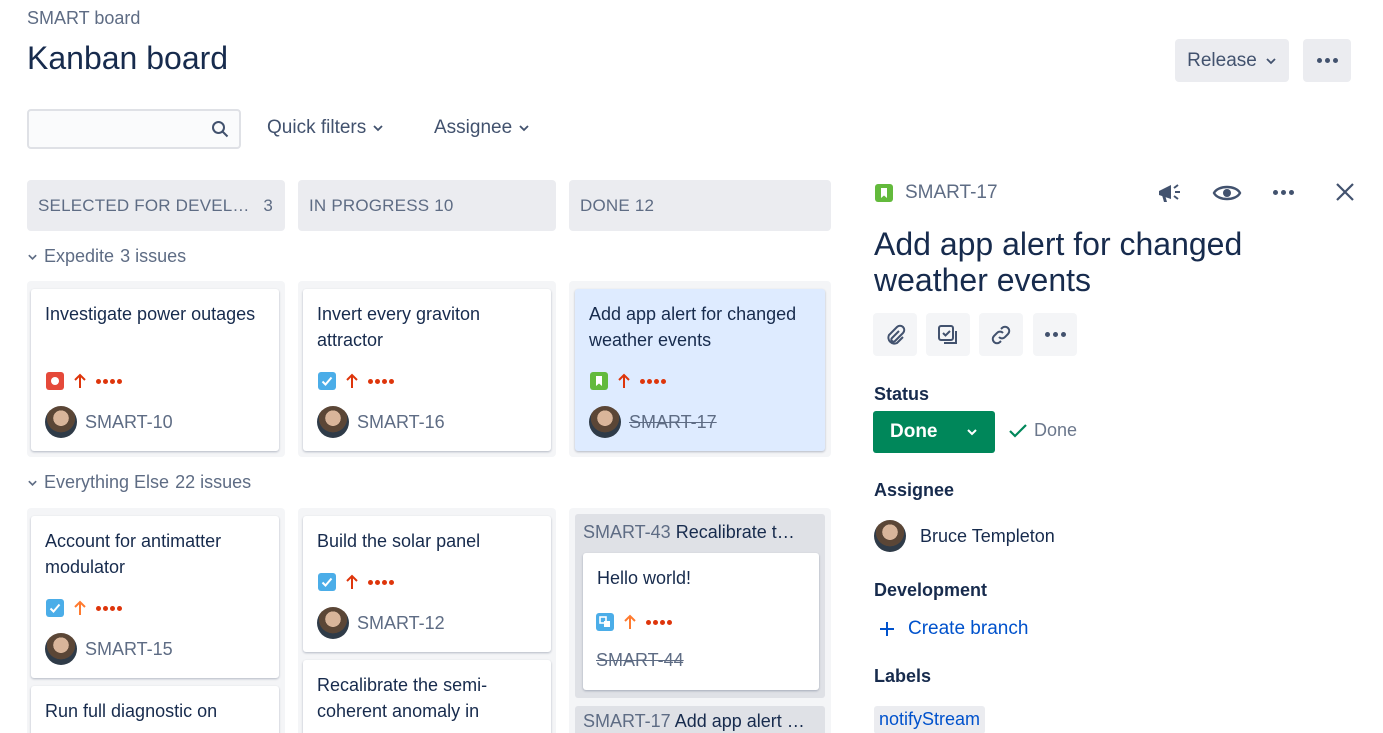  Describe the element at coordinates (129, 649) in the screenshot. I see `issue-key: SMART-15` at that location.